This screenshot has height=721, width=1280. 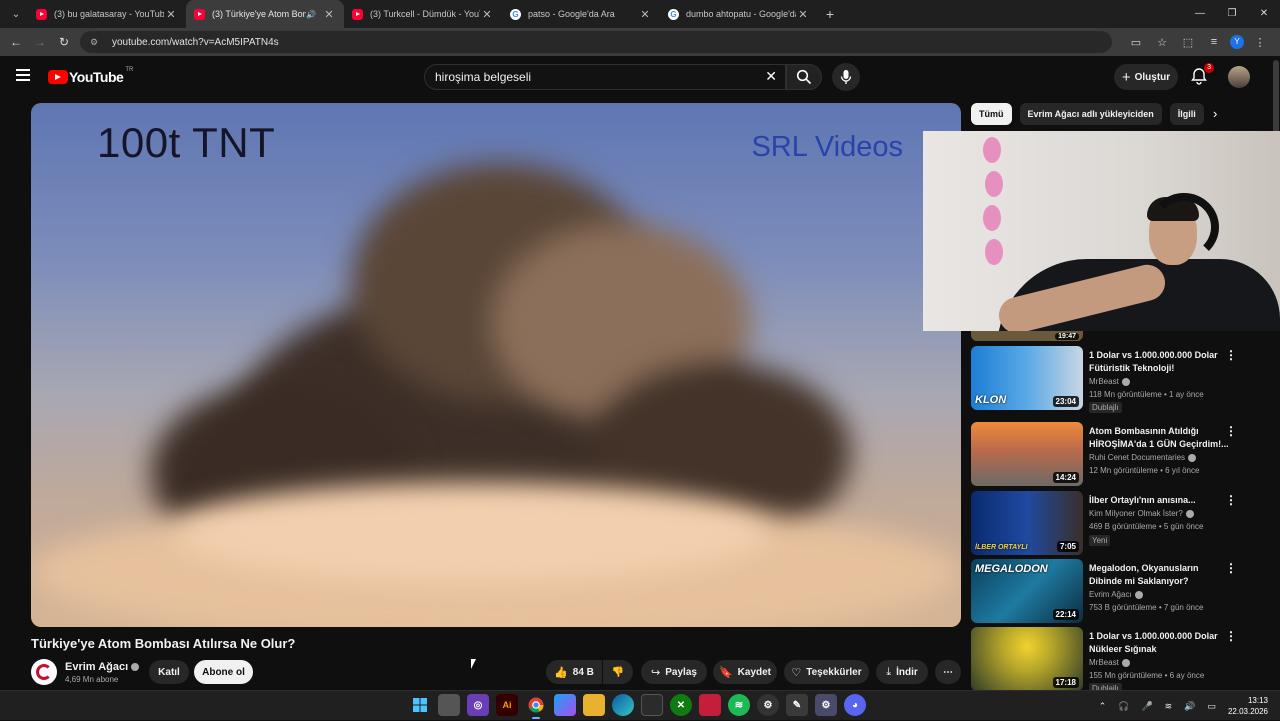 What do you see at coordinates (44, 672) in the screenshot?
I see `channel-avatar` at bounding box center [44, 672].